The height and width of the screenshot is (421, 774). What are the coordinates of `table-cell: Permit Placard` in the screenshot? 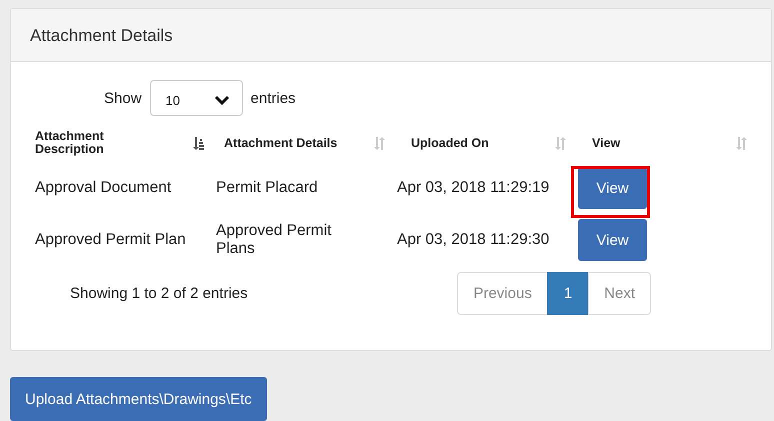 It's located at (267, 187).